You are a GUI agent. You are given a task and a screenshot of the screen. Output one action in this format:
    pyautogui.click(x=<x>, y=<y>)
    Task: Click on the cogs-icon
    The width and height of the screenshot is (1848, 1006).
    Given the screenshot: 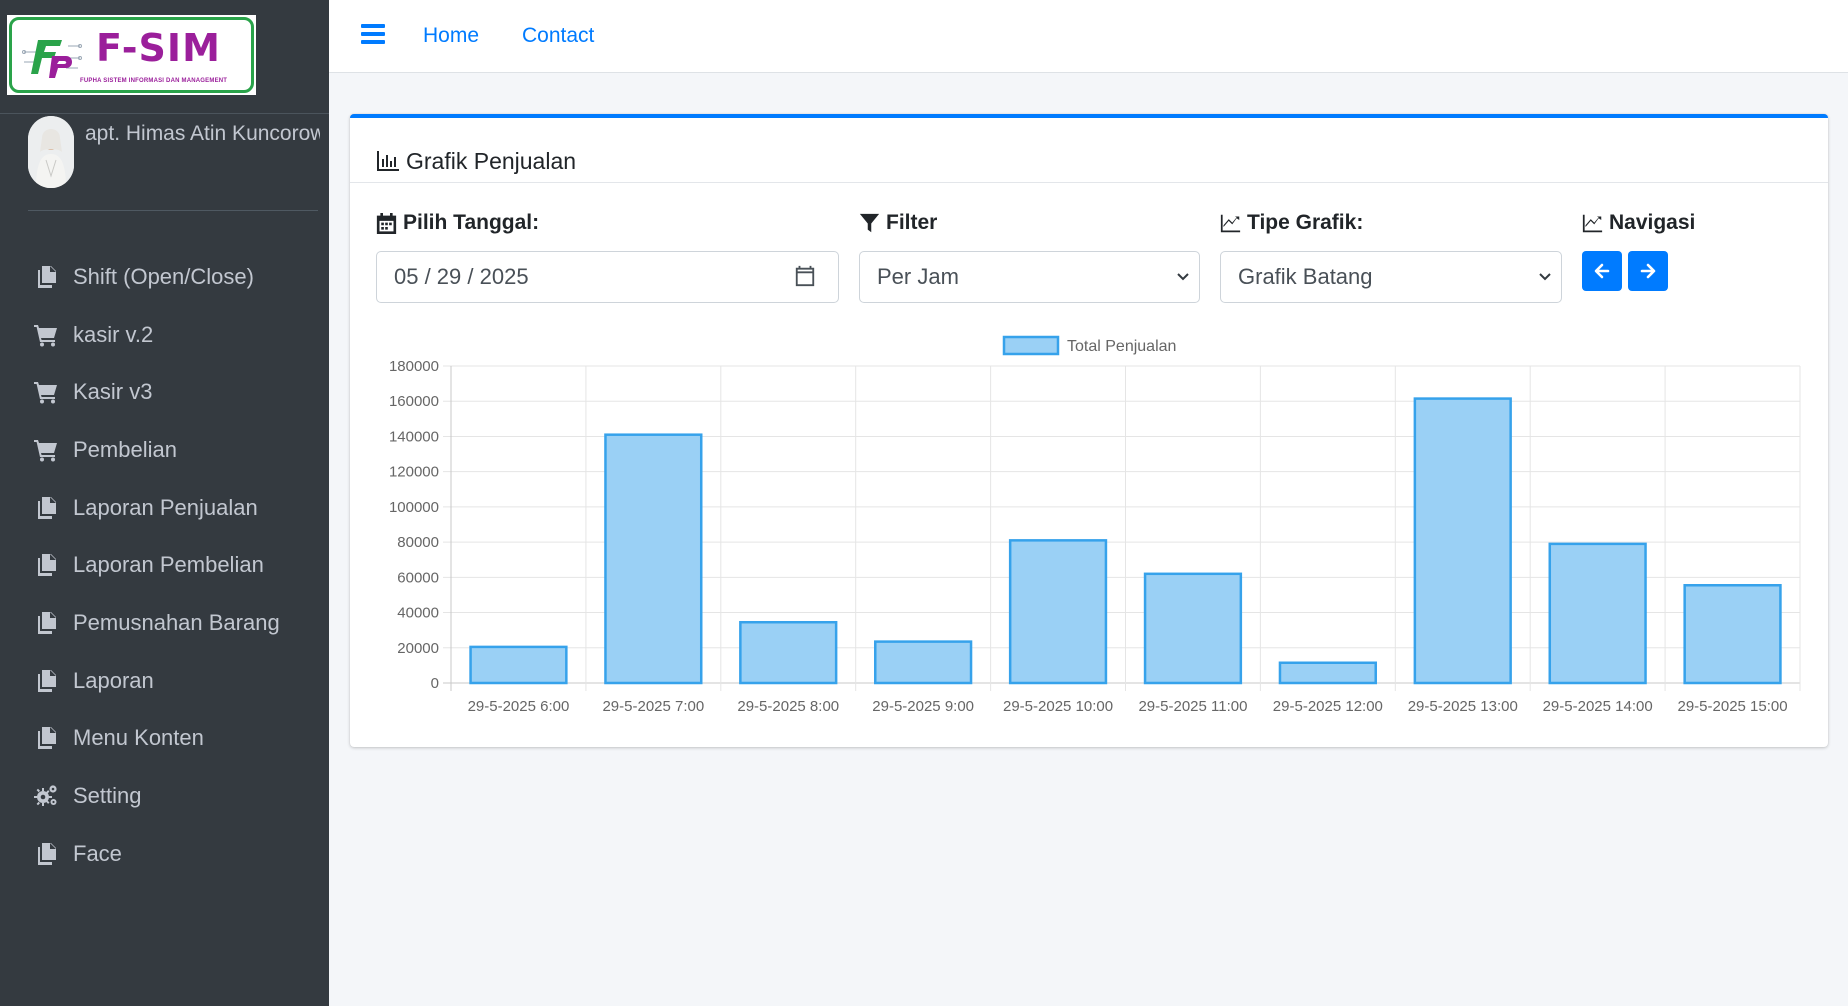 What is the action you would take?
    pyautogui.click(x=46, y=796)
    